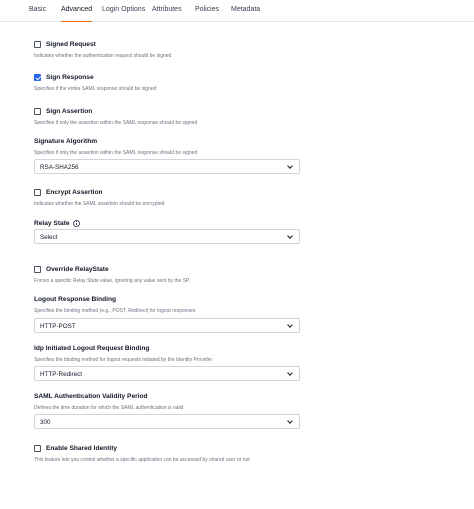  I want to click on tab-metadata: Metadata, so click(245, 14).